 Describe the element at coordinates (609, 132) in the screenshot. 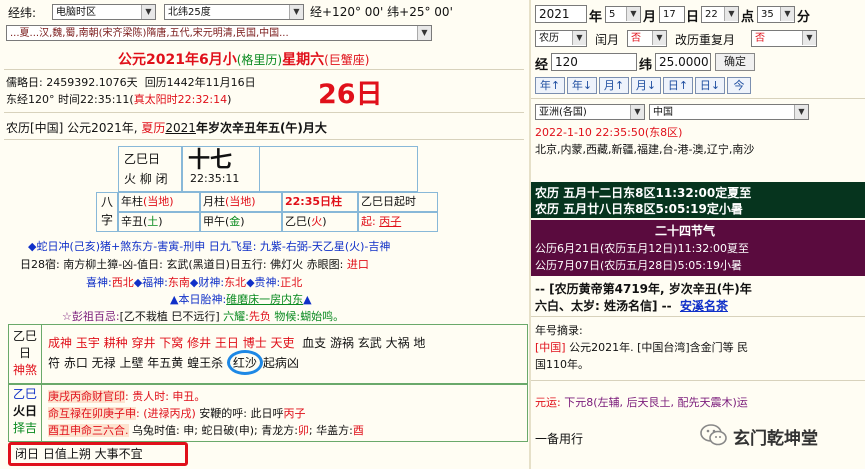

I see `current-time: 2022-1-10 22:35:50(东8区)` at that location.